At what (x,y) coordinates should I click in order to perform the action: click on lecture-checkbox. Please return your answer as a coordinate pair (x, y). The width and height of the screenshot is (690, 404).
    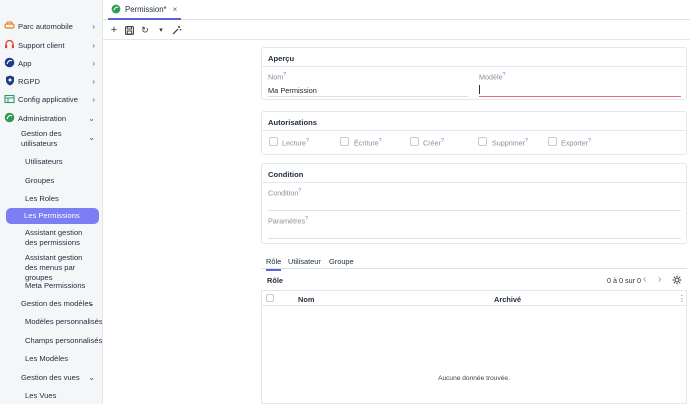
    Looking at the image, I should click on (273, 141).